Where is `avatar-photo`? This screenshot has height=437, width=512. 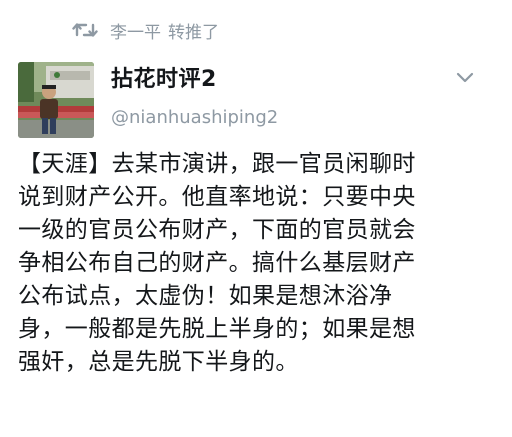
avatar-photo is located at coordinates (56, 100).